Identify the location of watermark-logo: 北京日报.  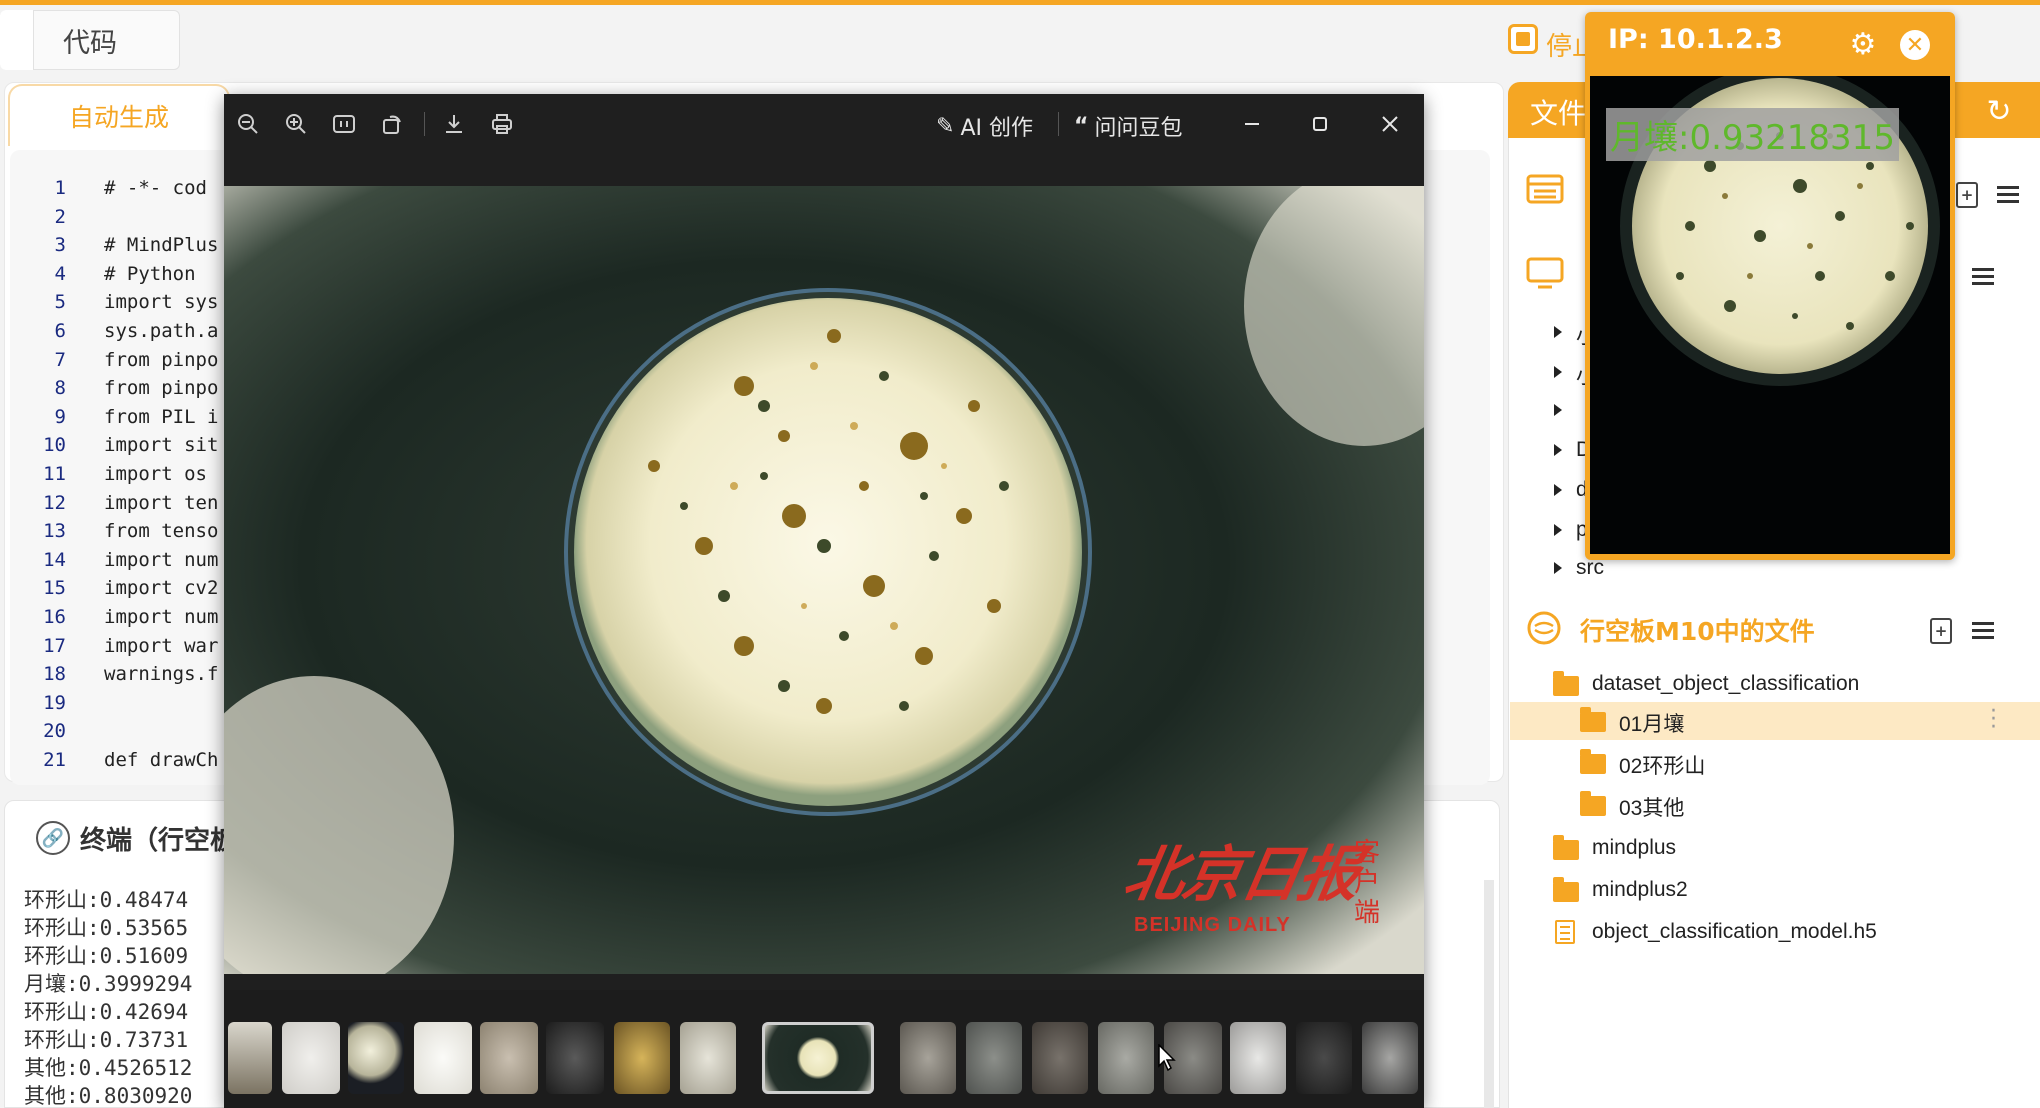
(1241, 875).